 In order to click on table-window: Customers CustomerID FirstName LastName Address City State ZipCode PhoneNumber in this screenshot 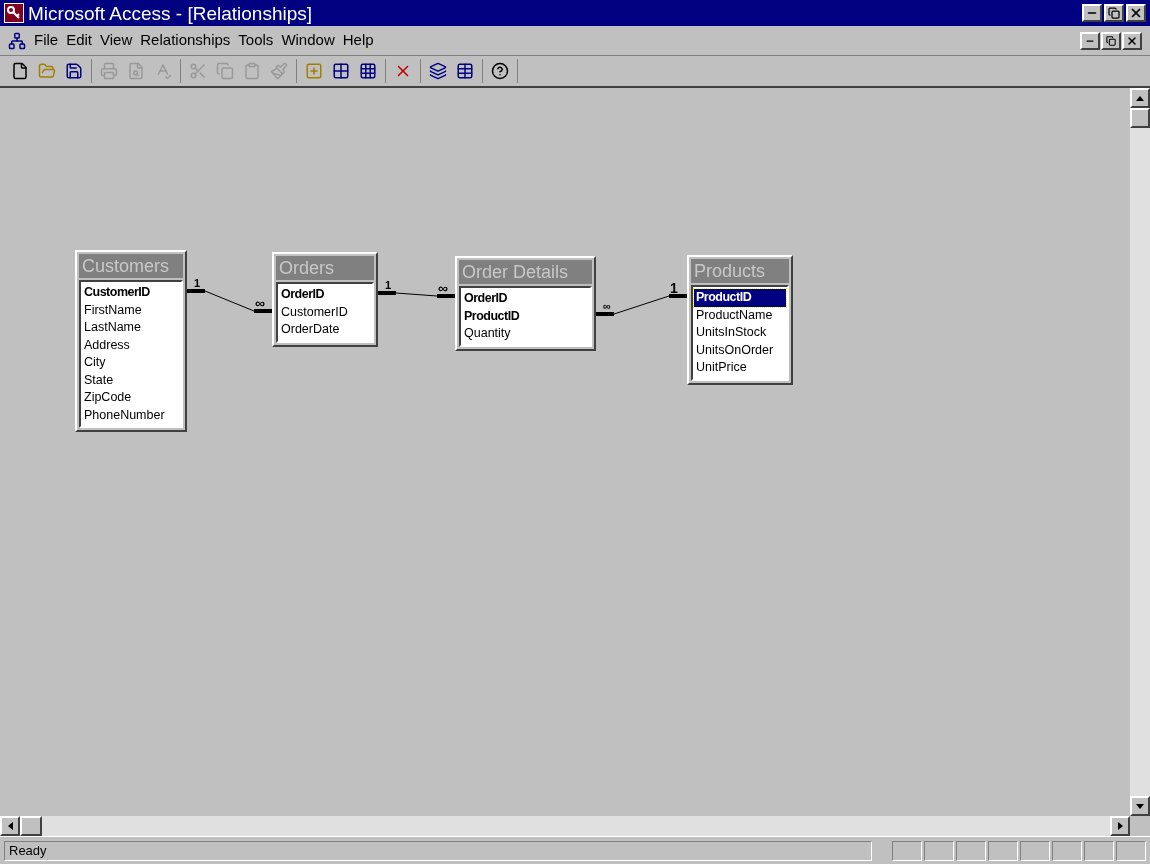, I will do `click(131, 341)`.